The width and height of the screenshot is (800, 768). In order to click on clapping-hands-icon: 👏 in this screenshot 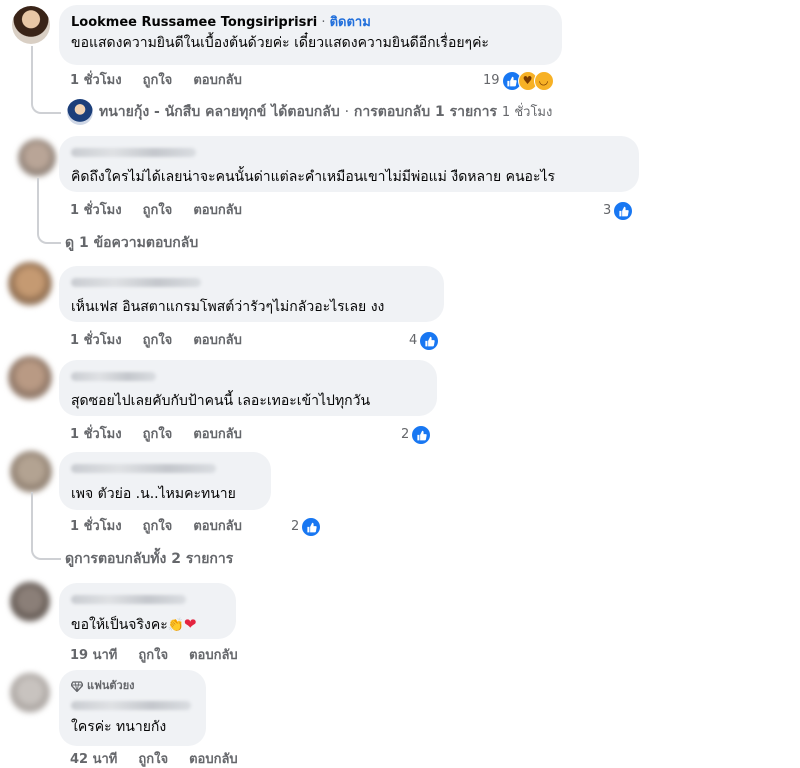, I will do `click(175, 625)`.